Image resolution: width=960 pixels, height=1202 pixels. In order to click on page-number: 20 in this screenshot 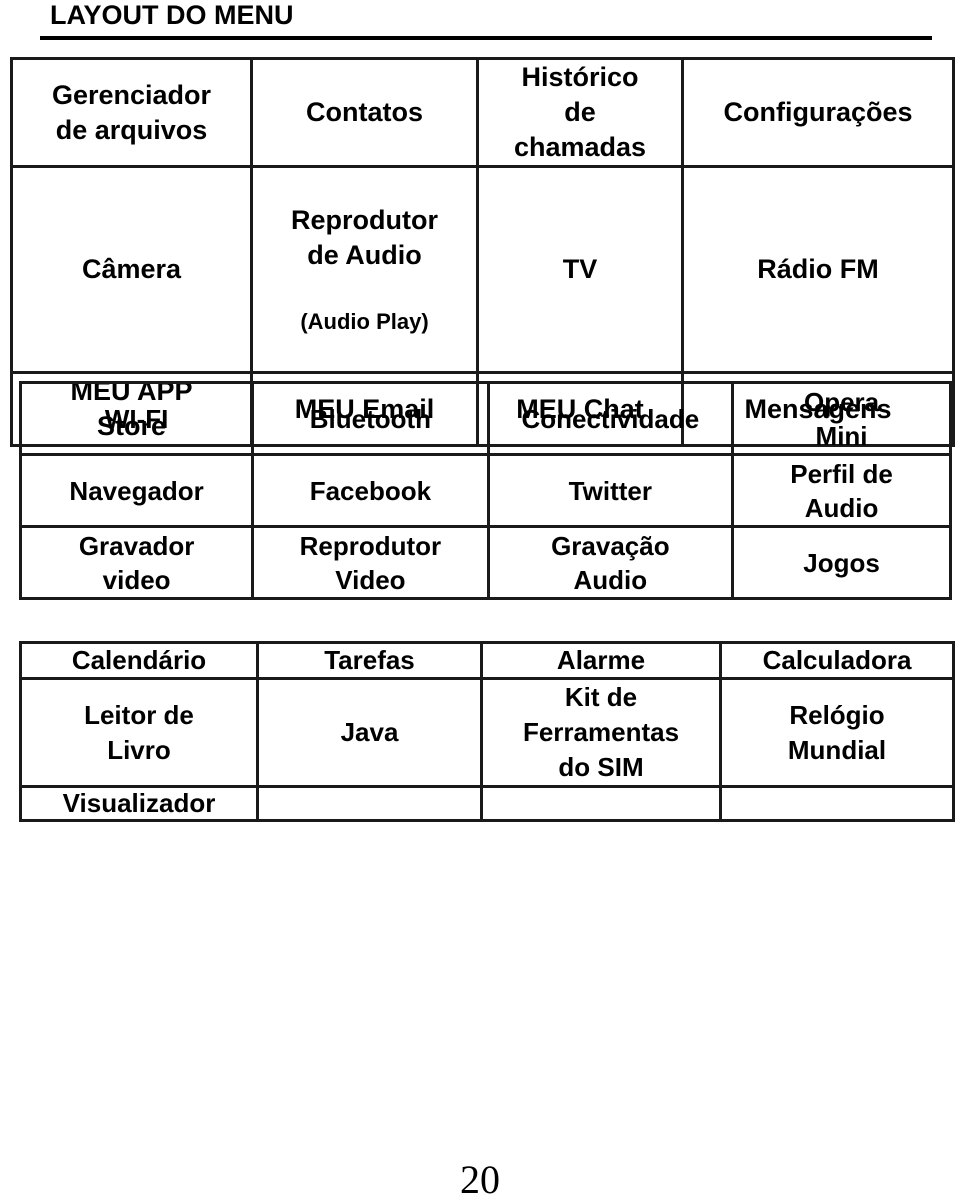, I will do `click(480, 1179)`.